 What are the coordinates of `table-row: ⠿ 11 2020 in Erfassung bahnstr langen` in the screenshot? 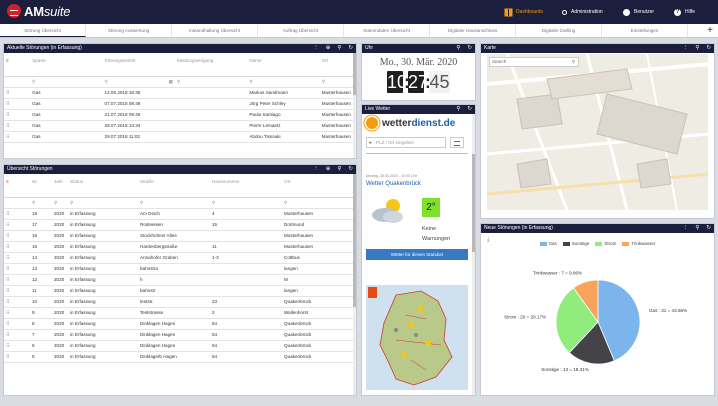 It's located at (180, 291).